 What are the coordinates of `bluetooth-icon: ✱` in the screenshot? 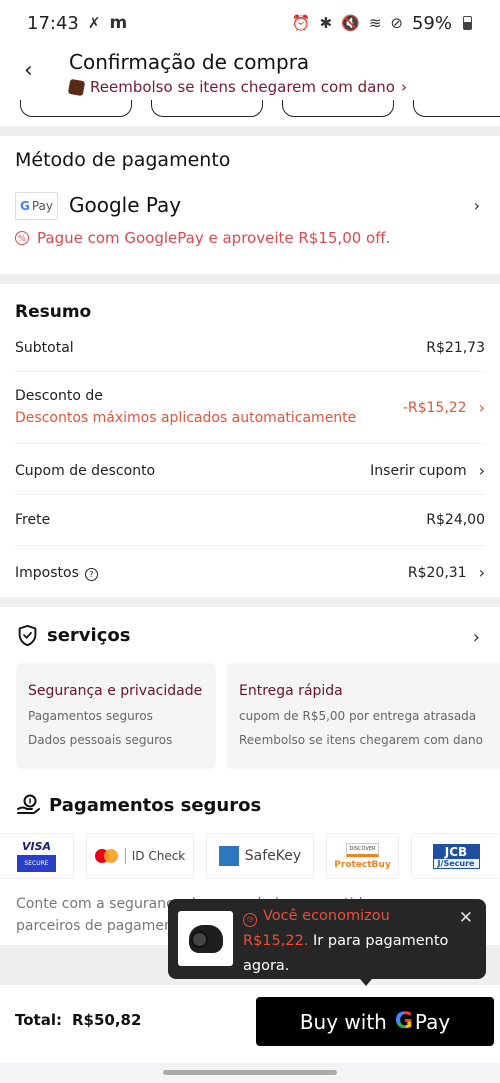 It's located at (326, 23).